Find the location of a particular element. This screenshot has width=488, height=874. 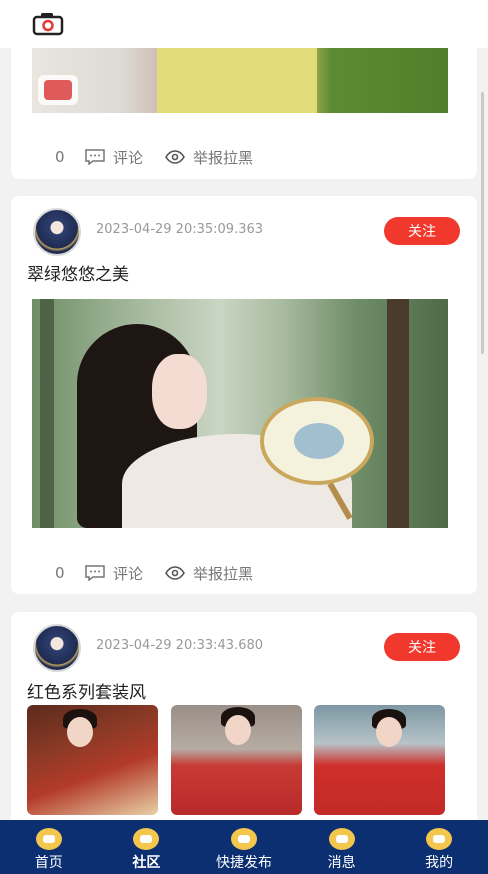

message-icon is located at coordinates (341, 839).